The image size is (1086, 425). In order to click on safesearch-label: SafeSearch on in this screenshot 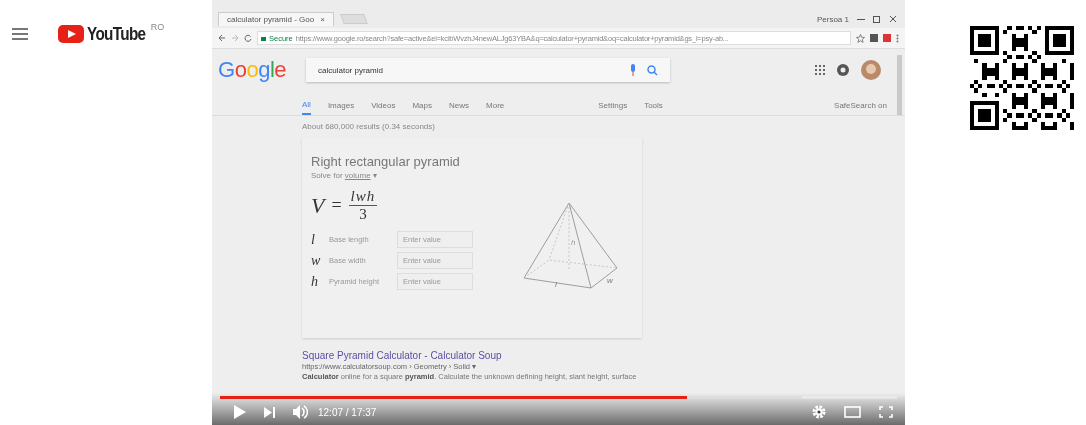, I will do `click(860, 108)`.